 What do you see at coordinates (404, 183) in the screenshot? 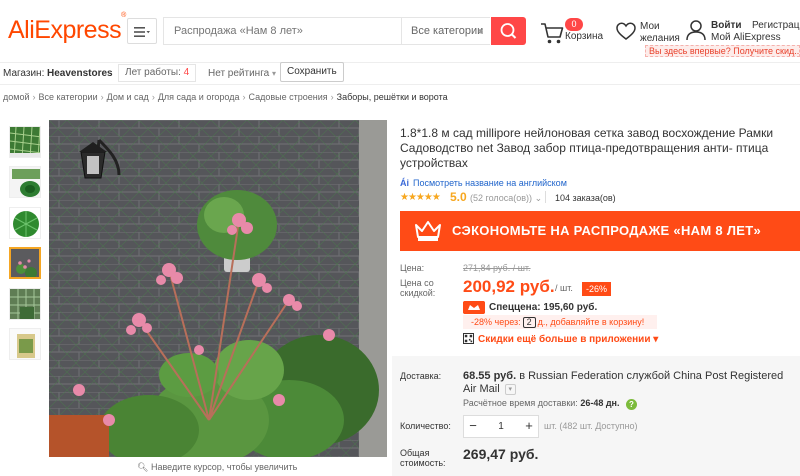
I see `translate-icon: Ái` at bounding box center [404, 183].